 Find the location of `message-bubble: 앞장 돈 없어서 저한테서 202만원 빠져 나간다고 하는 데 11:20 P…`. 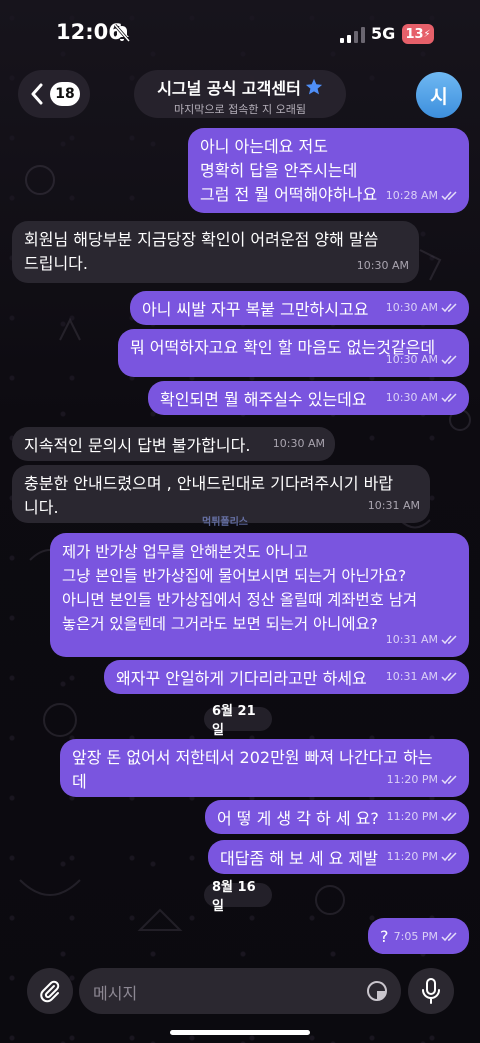

message-bubble: 앞장 돈 없어서 저한테서 202만원 빠져 나간다고 하는 데 11:20 P… is located at coordinates (264, 768).